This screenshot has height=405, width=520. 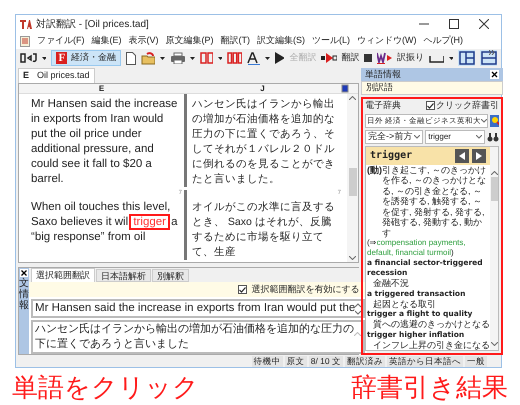 What do you see at coordinates (428, 155) in the screenshot?
I see `headword-bar: trigger` at bounding box center [428, 155].